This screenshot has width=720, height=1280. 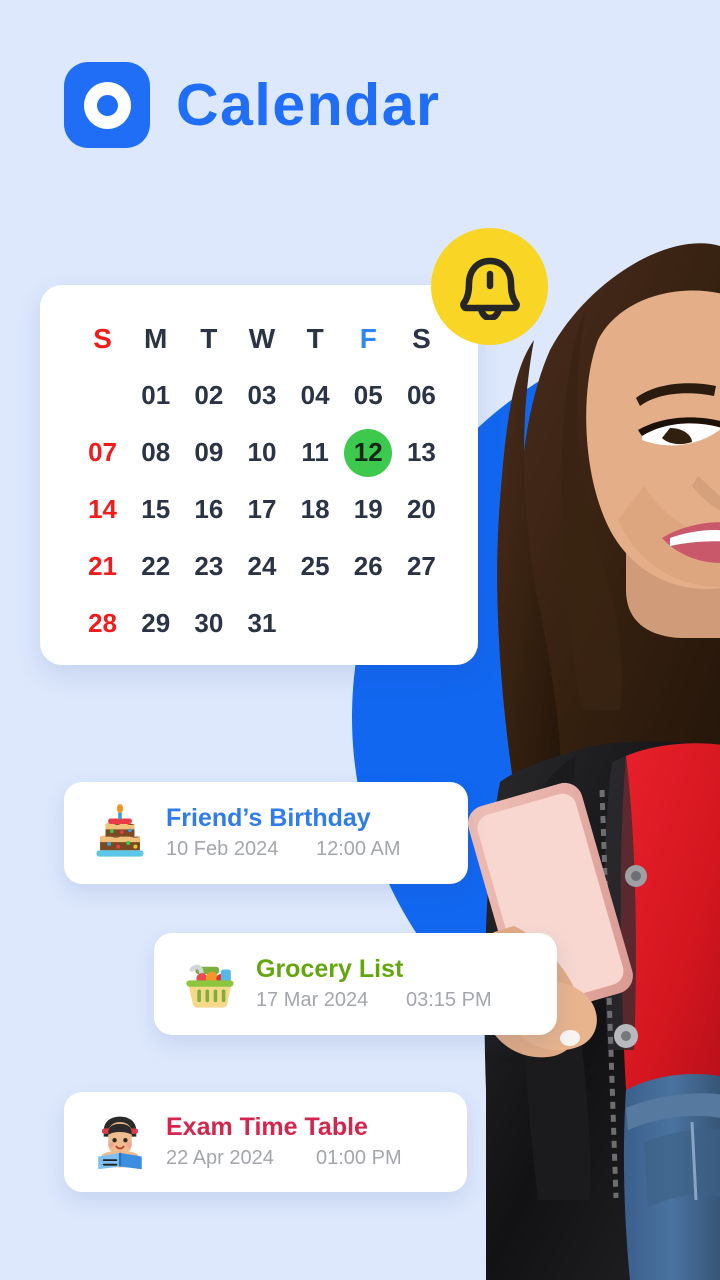 I want to click on calendar-day-label: 24, so click(x=262, y=566).